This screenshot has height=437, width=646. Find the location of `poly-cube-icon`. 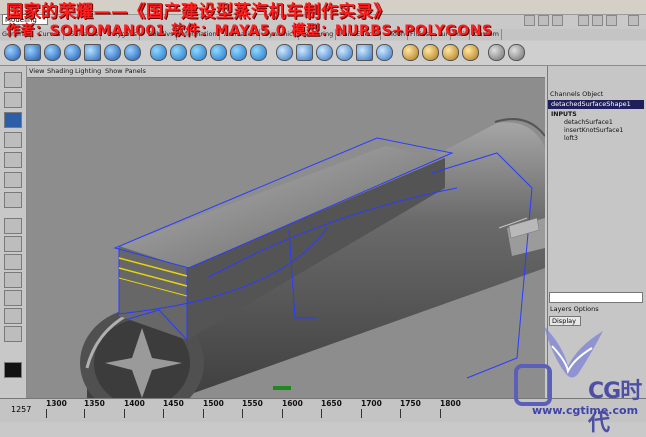

poly-cube-icon is located at coordinates (304, 52).